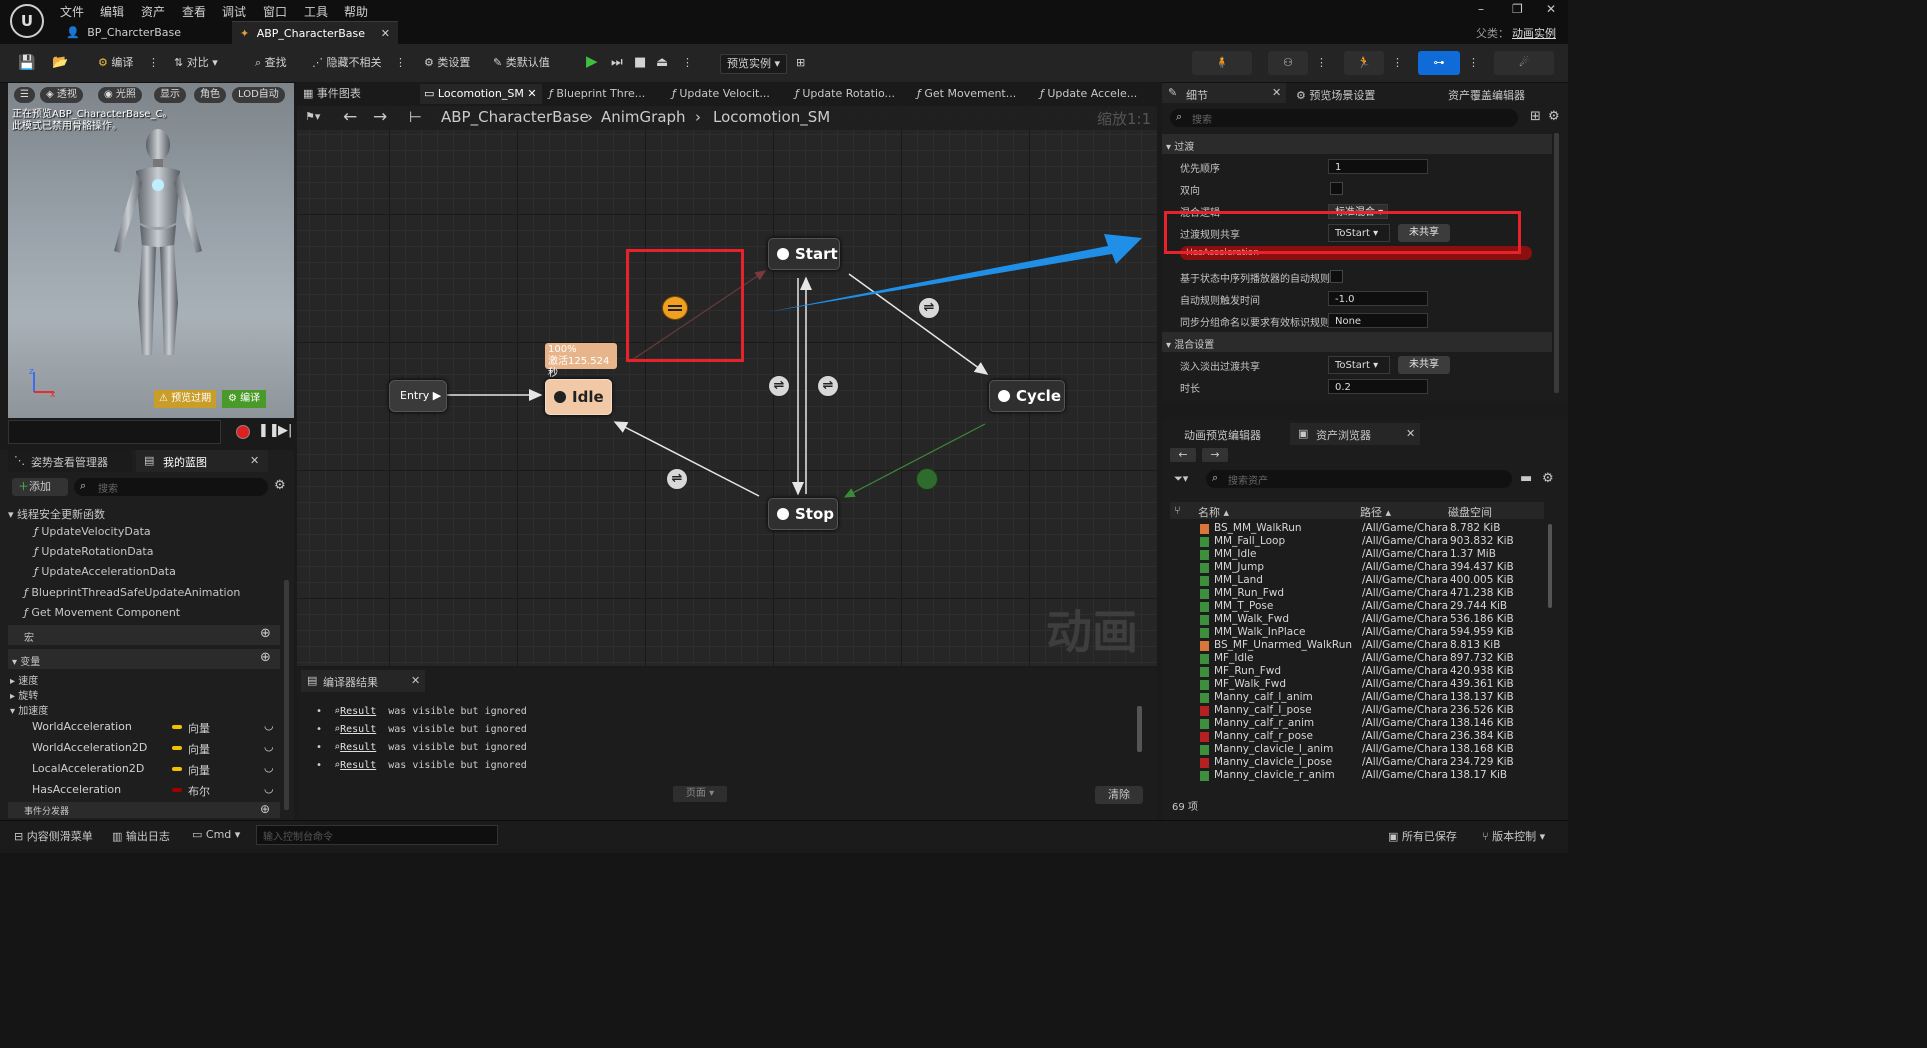 The image size is (1927, 1048). I want to click on blueprint-search-input: ⌕ 搜索, so click(171, 487).